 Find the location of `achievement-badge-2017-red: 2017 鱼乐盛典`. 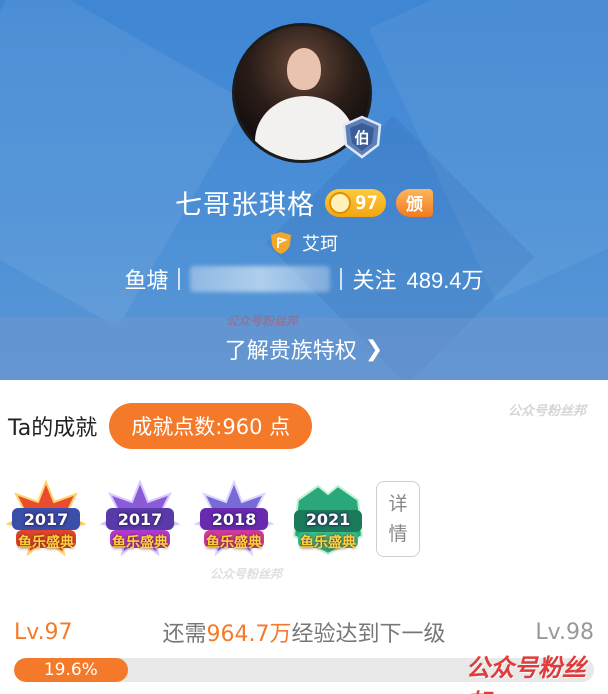

achievement-badge-2017-red: 2017 鱼乐盛典 is located at coordinates (46, 519).